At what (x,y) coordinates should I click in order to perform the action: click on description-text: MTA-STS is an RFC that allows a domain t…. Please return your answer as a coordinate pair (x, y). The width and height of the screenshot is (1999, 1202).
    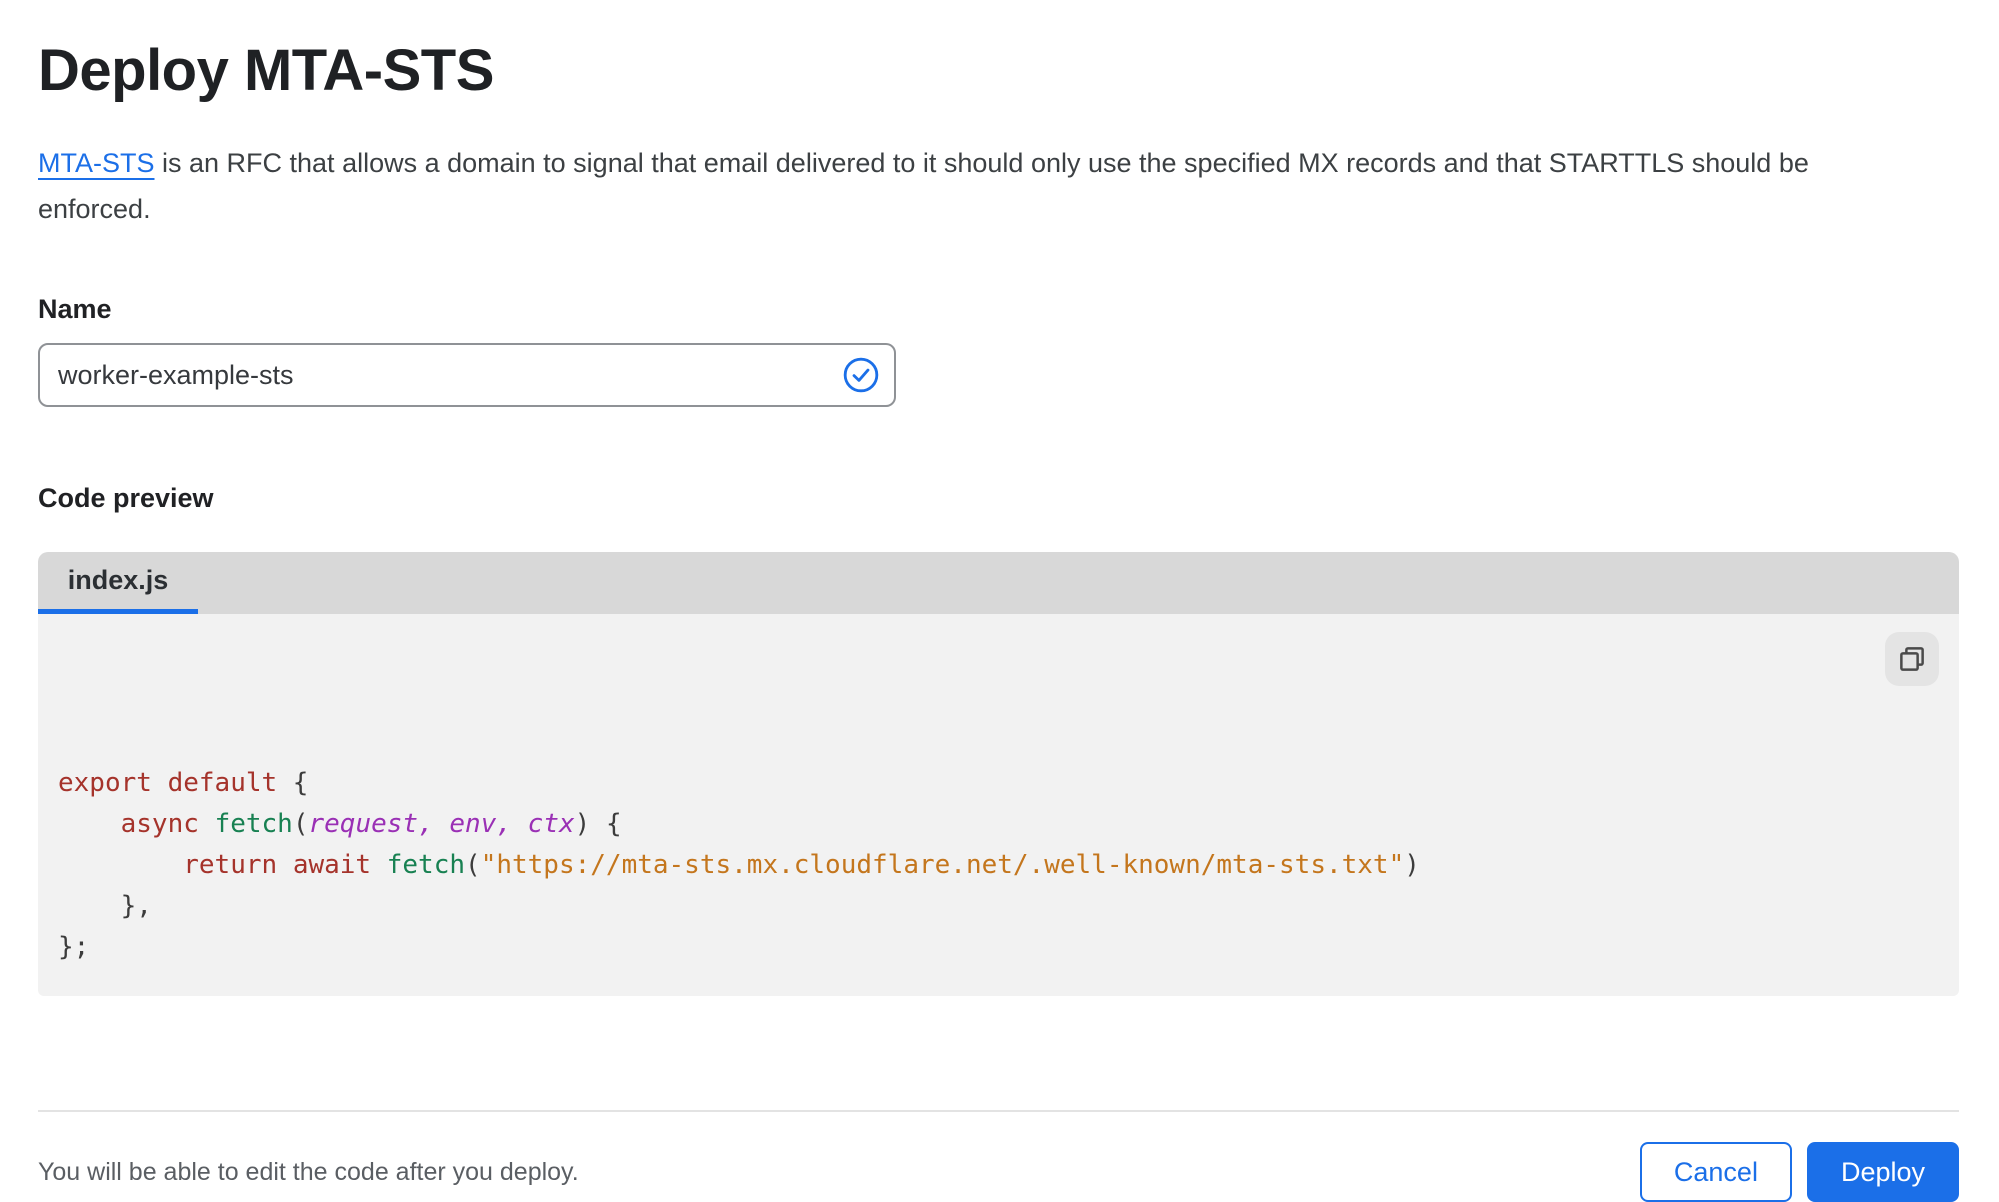
    Looking at the image, I should click on (983, 186).